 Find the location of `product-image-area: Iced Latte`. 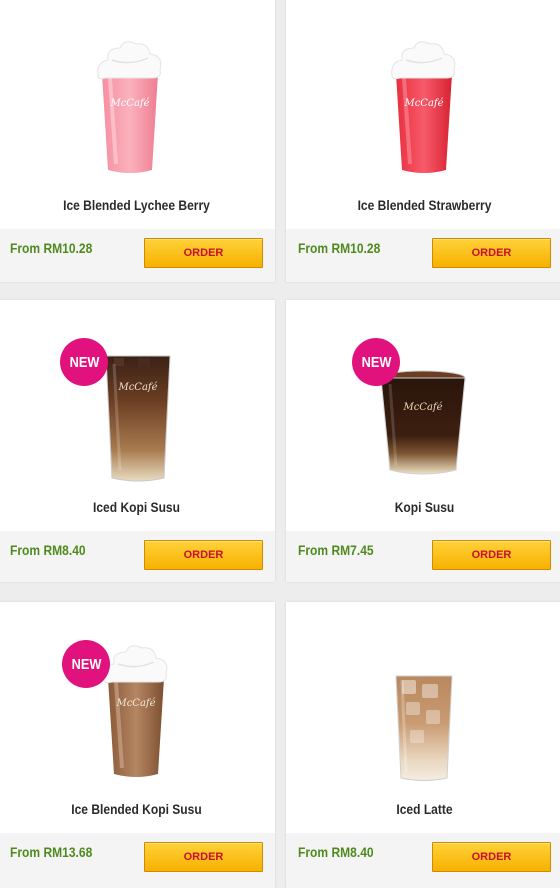

product-image-area: Iced Latte is located at coordinates (423, 717).